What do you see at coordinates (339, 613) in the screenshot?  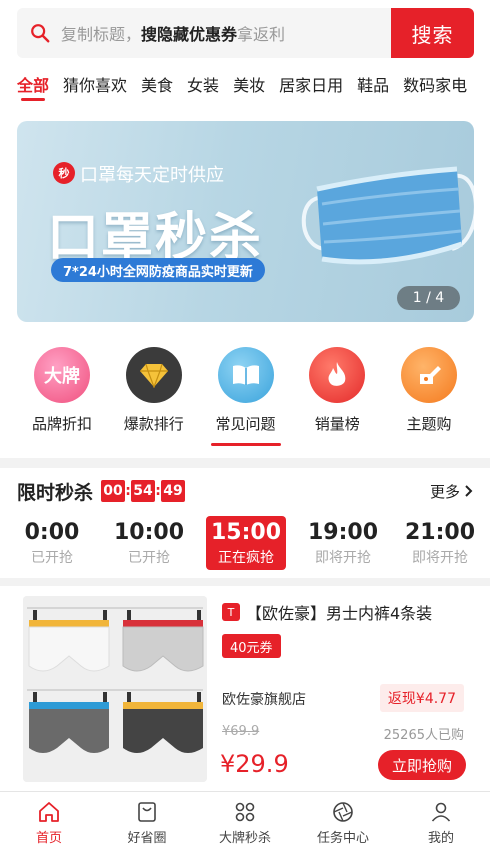 I see `product-title-text: 【欧佐豪】男士内裤4条装` at bounding box center [339, 613].